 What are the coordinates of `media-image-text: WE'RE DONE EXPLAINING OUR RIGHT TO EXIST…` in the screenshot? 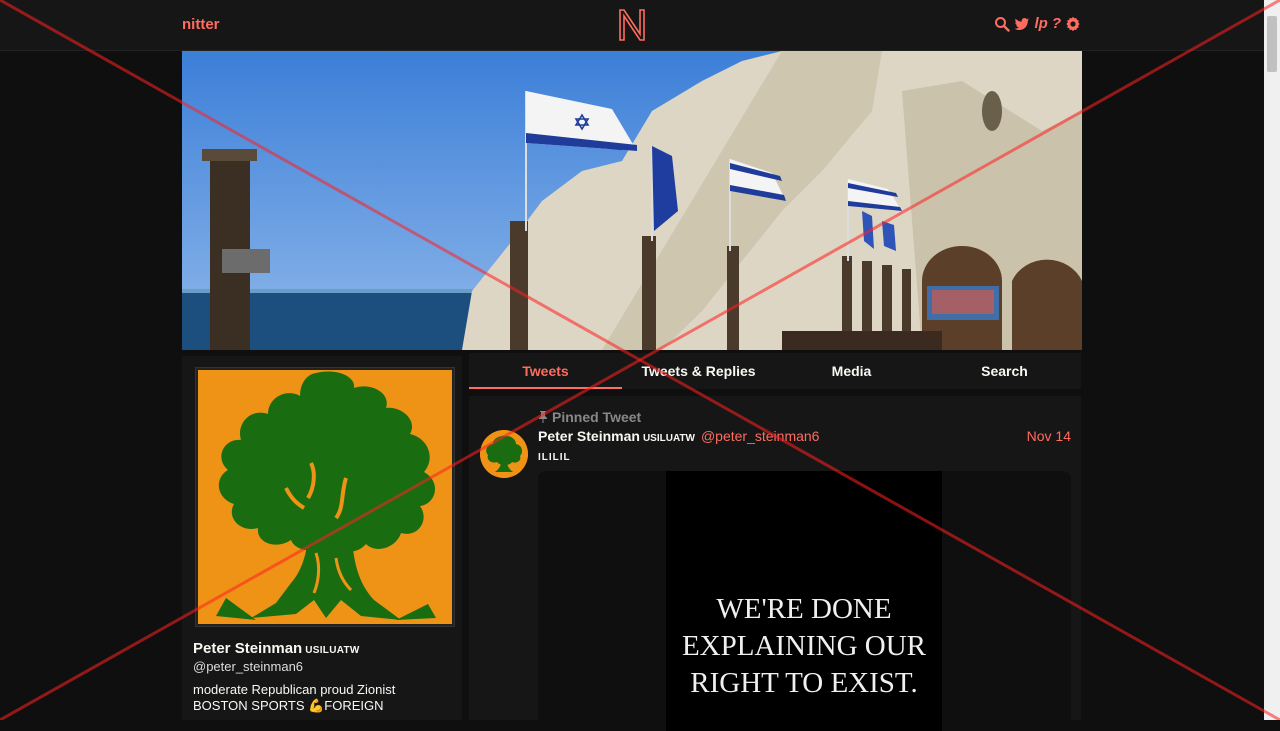 It's located at (804, 646).